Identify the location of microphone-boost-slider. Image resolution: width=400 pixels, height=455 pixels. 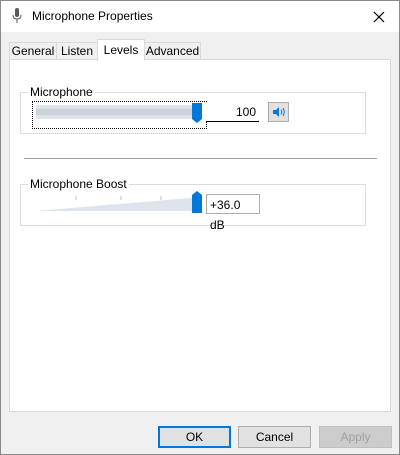
(119, 204).